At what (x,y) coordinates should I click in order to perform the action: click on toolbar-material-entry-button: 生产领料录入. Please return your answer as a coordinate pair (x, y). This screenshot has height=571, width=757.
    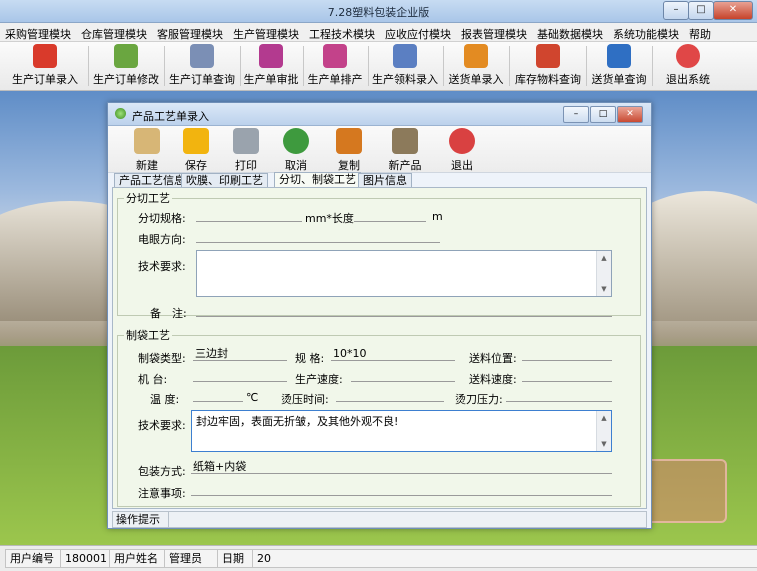
    Looking at the image, I should click on (405, 66).